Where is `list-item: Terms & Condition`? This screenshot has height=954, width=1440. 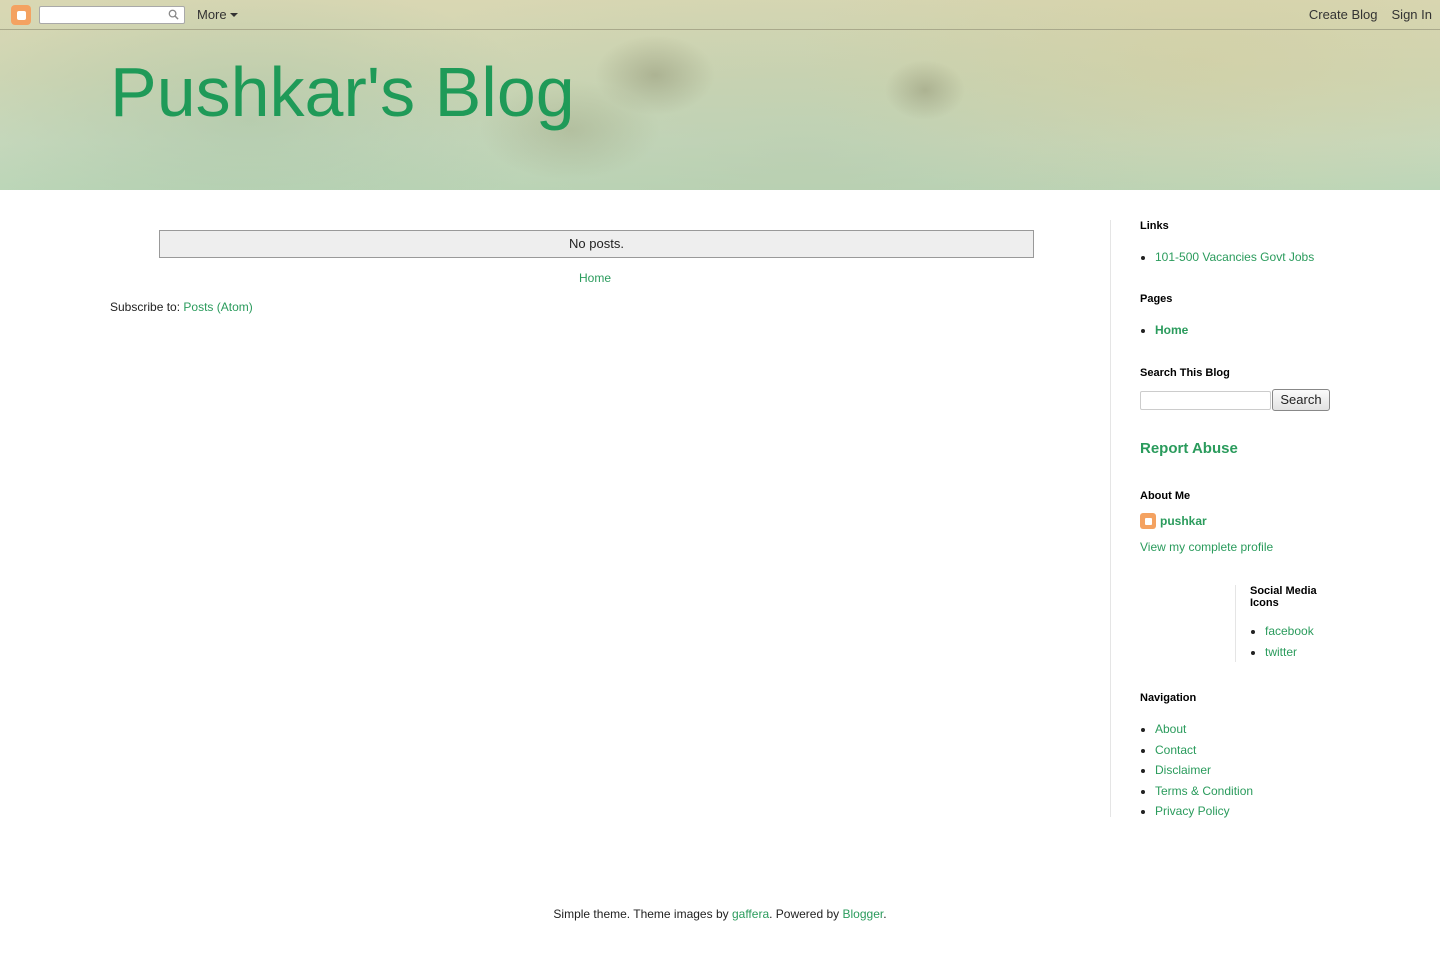 list-item: Terms & Condition is located at coordinates (1204, 791).